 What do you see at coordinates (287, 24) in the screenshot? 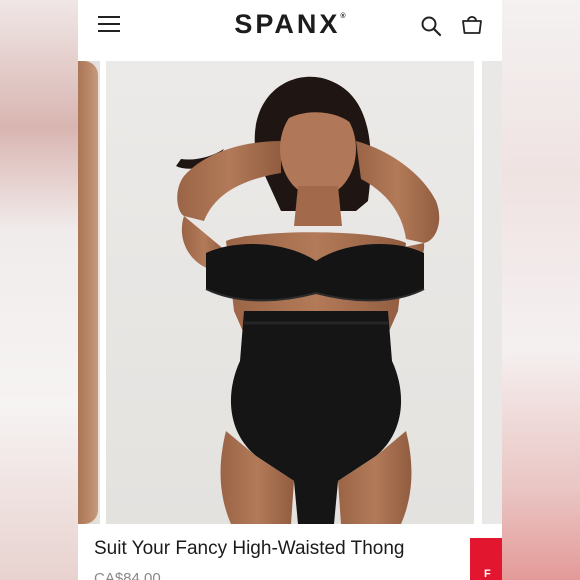
I see `brand-name: SPANX` at bounding box center [287, 24].